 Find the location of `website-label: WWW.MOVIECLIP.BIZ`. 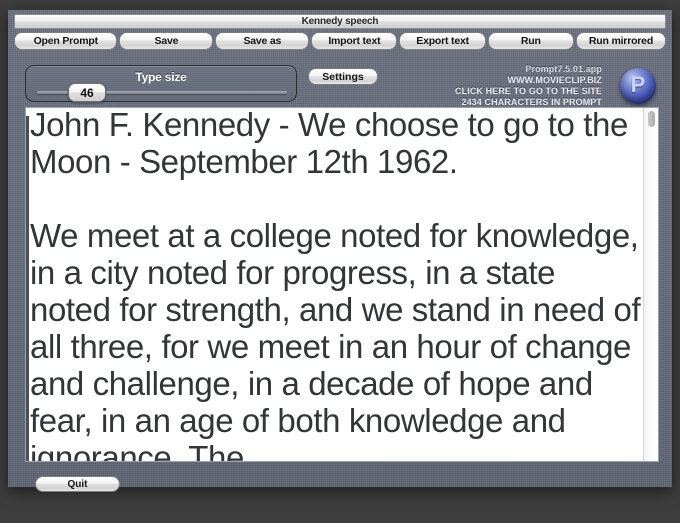

website-label: WWW.MOVIECLIP.BIZ is located at coordinates (528, 80).